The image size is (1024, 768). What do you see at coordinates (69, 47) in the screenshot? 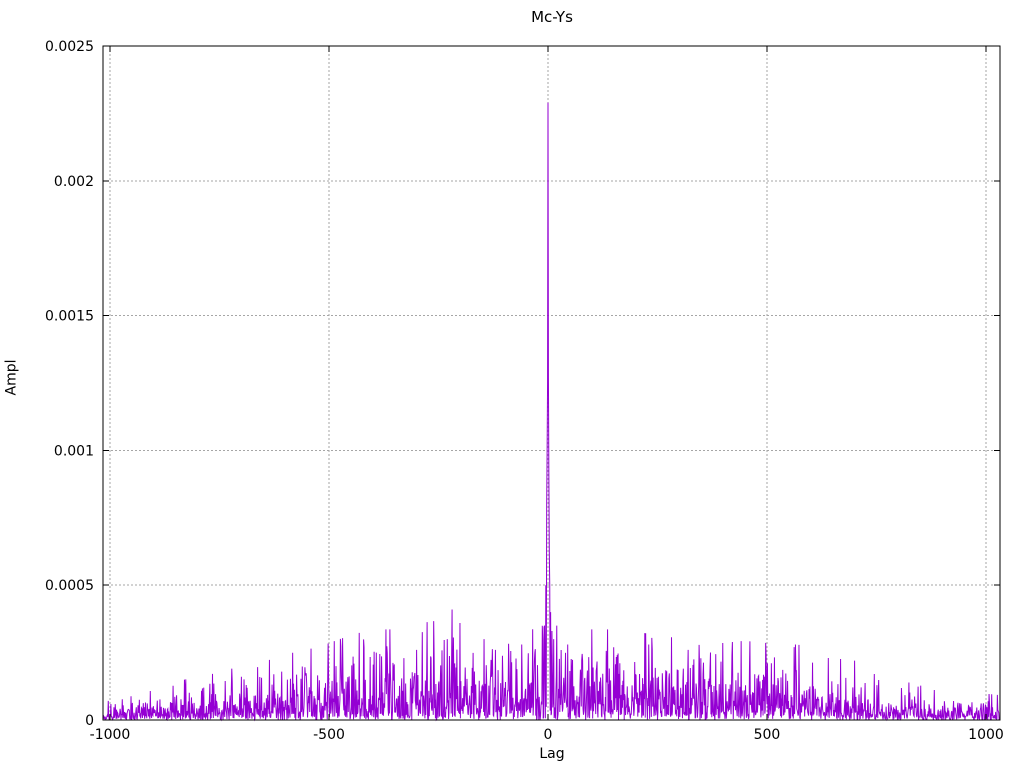
I see `y-tick-label: 0.0025` at bounding box center [69, 47].